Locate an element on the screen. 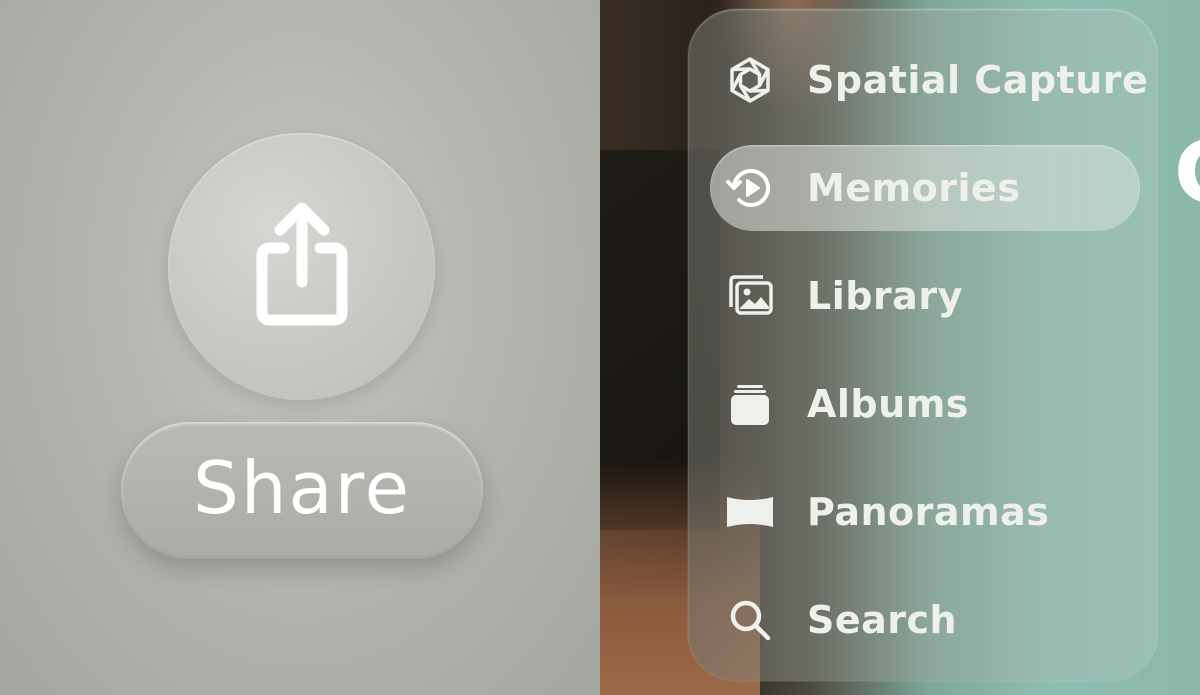 The height and width of the screenshot is (695, 1200). sidebar-item-albums: Albums is located at coordinates (925, 404).